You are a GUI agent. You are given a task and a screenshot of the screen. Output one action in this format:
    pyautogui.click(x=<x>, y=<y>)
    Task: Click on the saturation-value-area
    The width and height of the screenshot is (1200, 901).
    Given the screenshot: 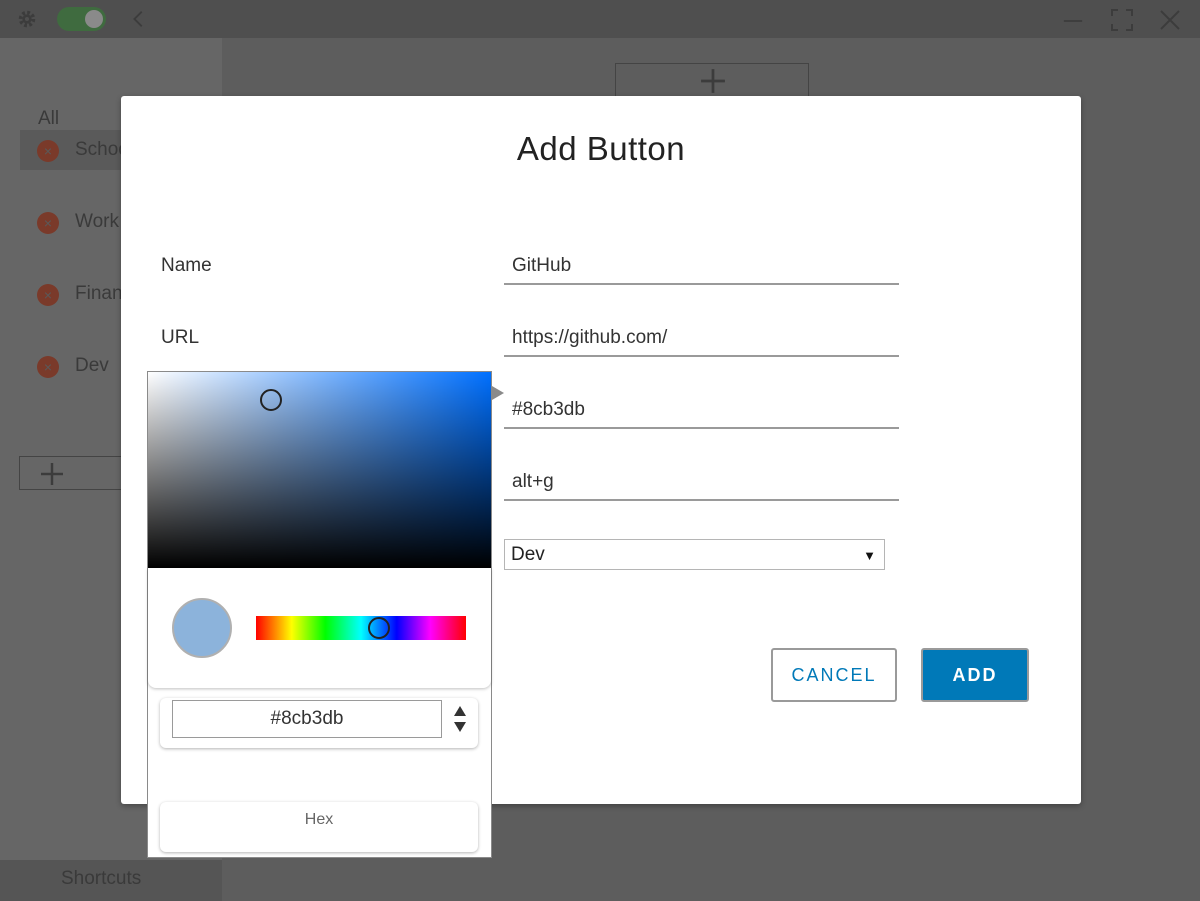 What is the action you would take?
    pyautogui.click(x=319, y=470)
    